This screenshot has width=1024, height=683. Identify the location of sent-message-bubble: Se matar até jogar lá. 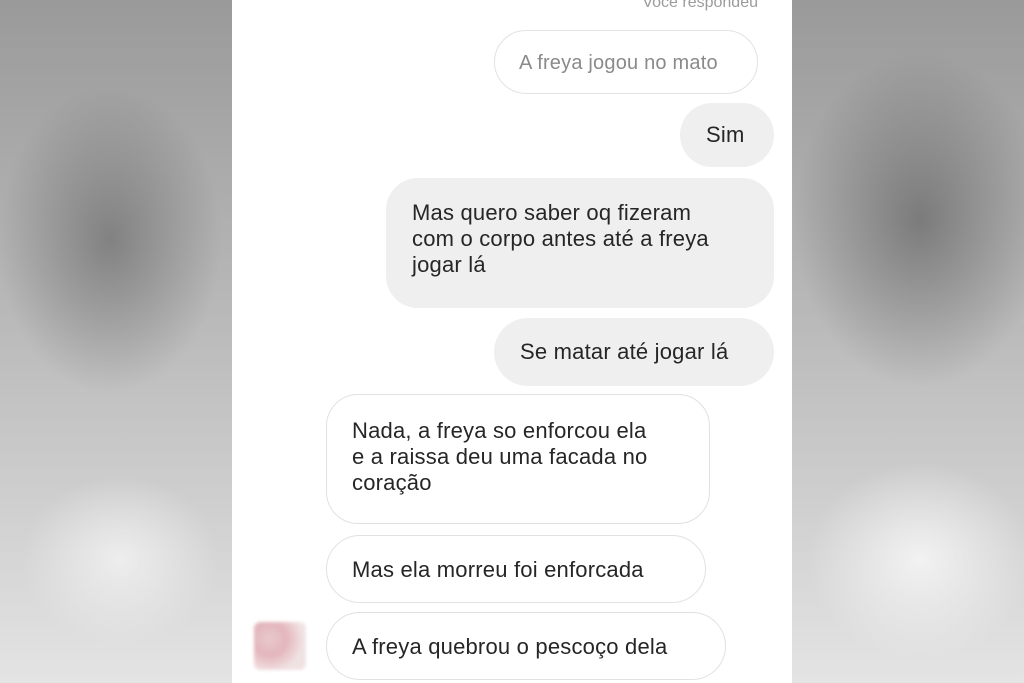
(634, 352).